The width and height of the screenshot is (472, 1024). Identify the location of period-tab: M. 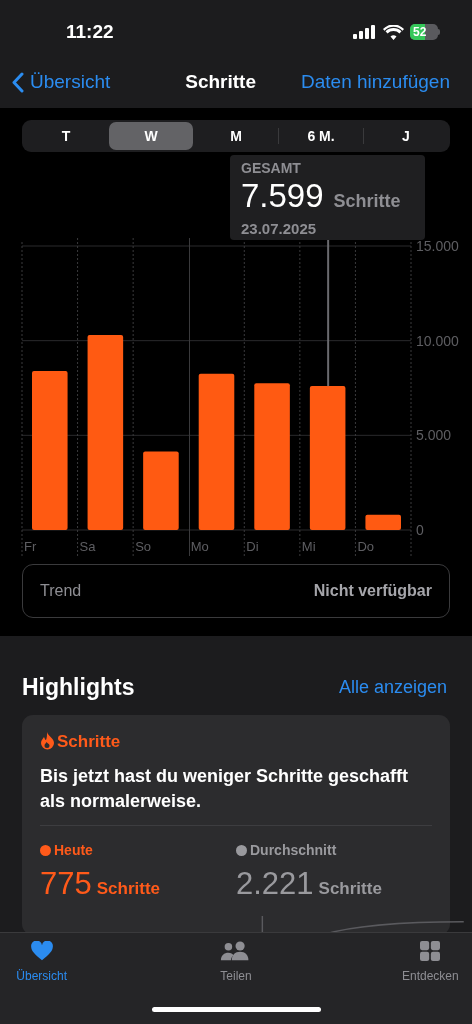
(236, 136).